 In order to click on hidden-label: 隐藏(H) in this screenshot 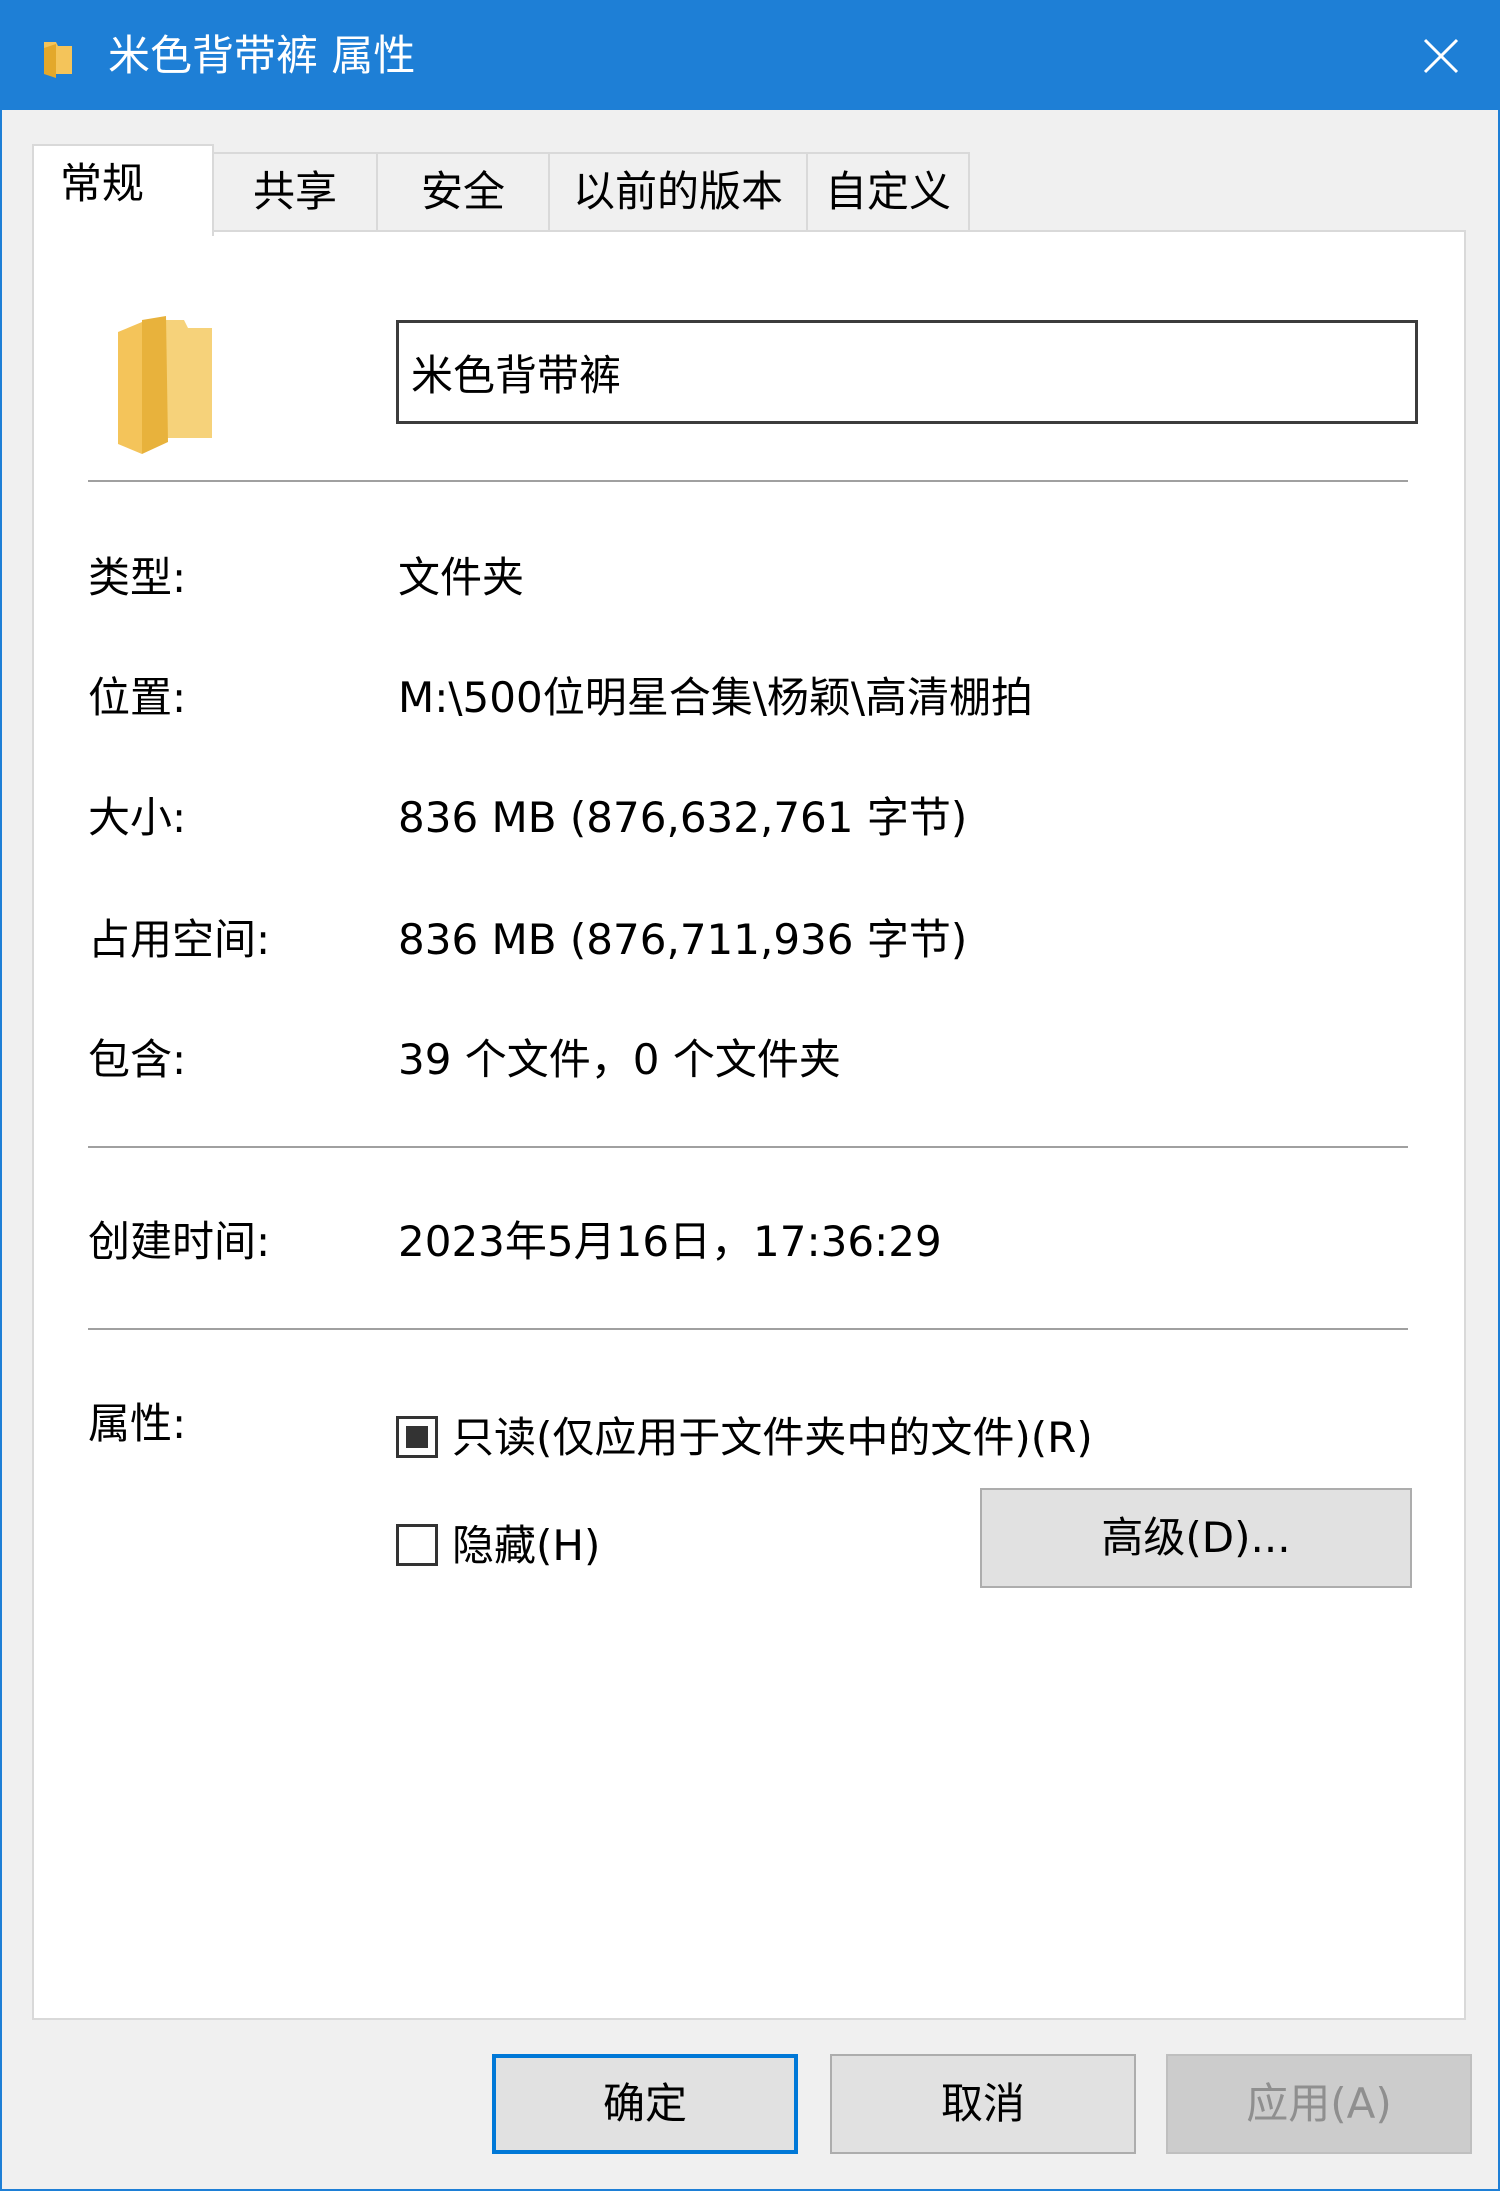, I will do `click(526, 1545)`.